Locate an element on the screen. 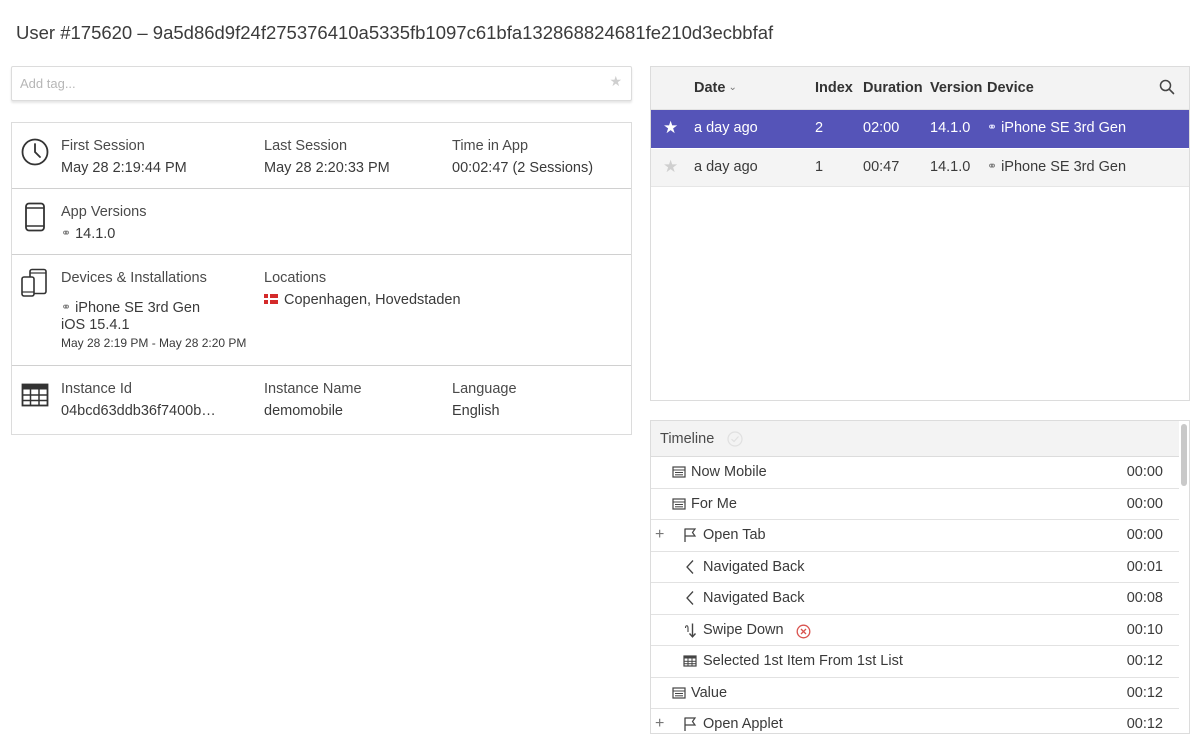  column-index: Index is located at coordinates (834, 88).